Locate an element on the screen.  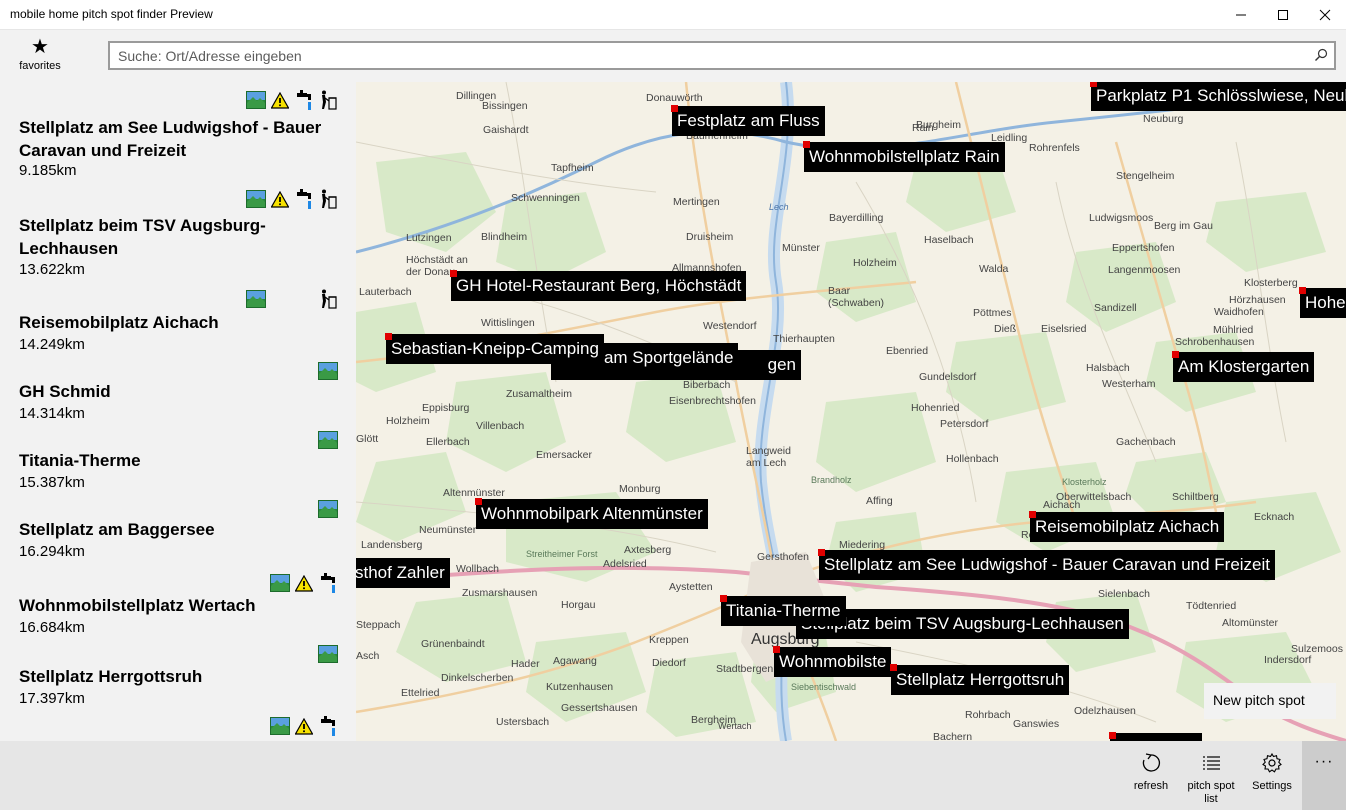
favorites-button: ★ favorites is located at coordinates (40, 57).